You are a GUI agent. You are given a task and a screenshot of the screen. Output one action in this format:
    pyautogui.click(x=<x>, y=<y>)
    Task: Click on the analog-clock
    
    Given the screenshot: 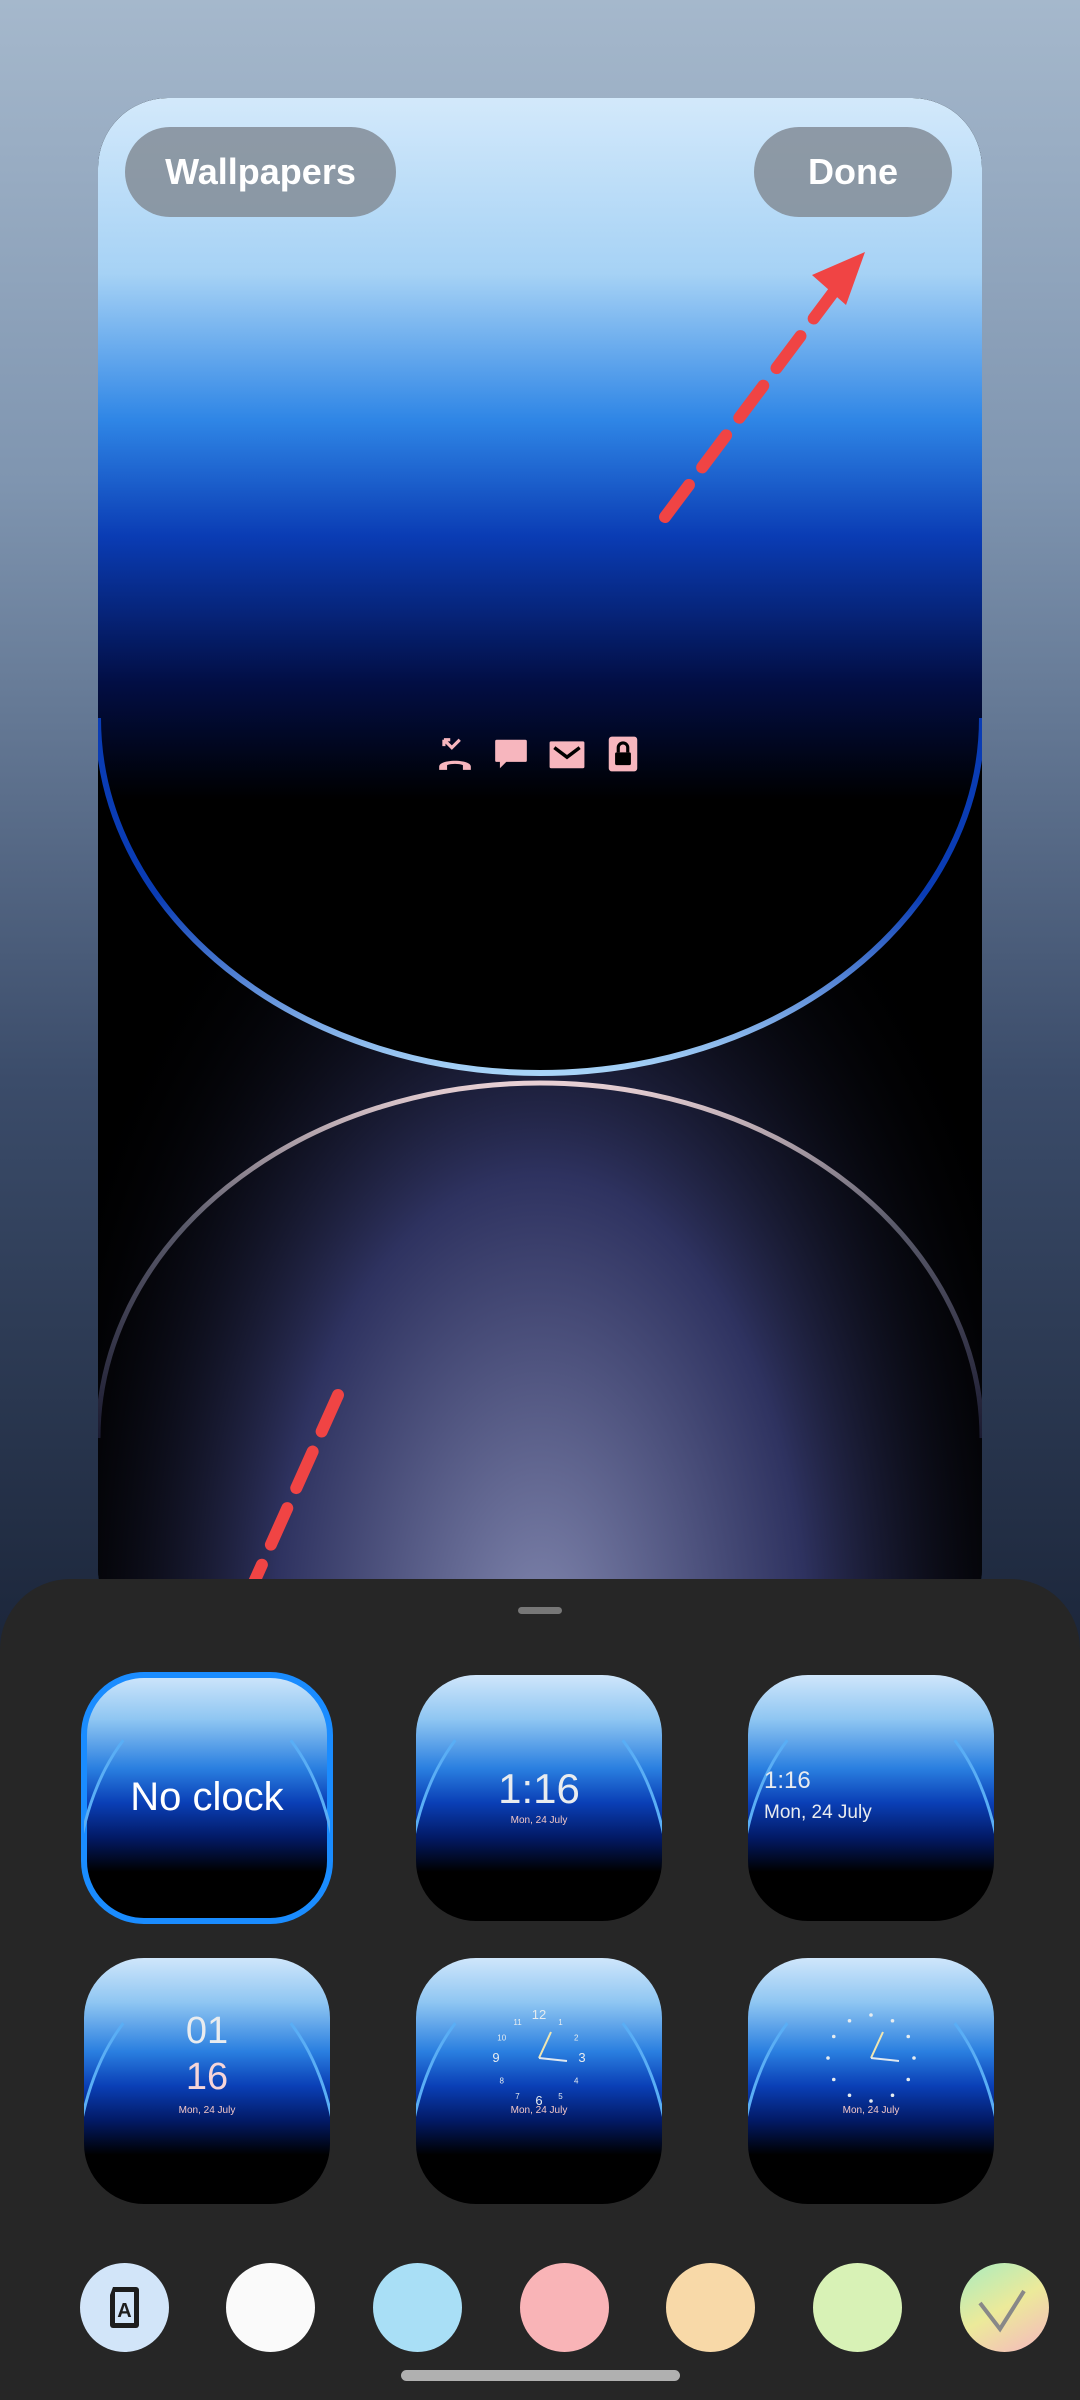 What is the action you would take?
    pyautogui.click(x=871, y=2058)
    